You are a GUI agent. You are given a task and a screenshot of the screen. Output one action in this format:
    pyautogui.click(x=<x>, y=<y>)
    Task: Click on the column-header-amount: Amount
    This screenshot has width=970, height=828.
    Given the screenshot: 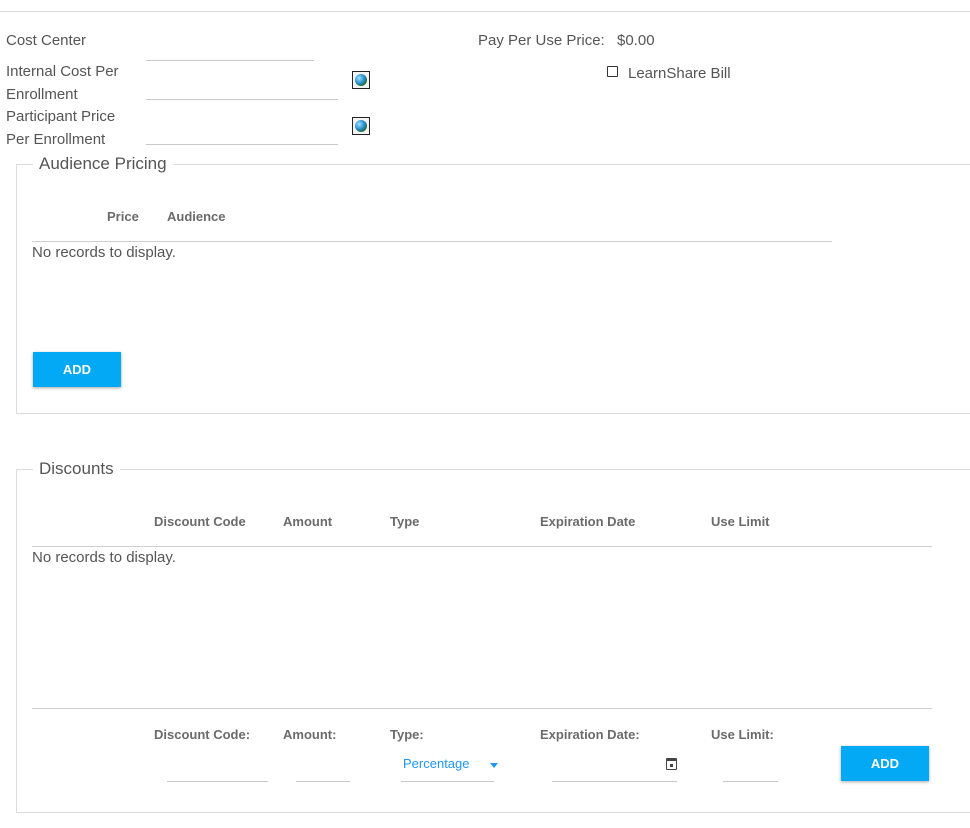 What is the action you would take?
    pyautogui.click(x=307, y=521)
    